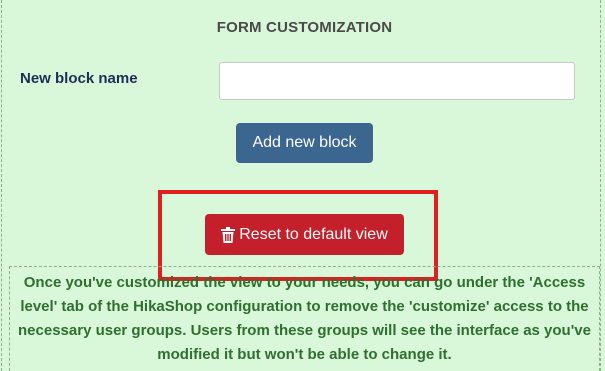 This screenshot has width=605, height=371. What do you see at coordinates (397, 81) in the screenshot?
I see `new-block-name-input` at bounding box center [397, 81].